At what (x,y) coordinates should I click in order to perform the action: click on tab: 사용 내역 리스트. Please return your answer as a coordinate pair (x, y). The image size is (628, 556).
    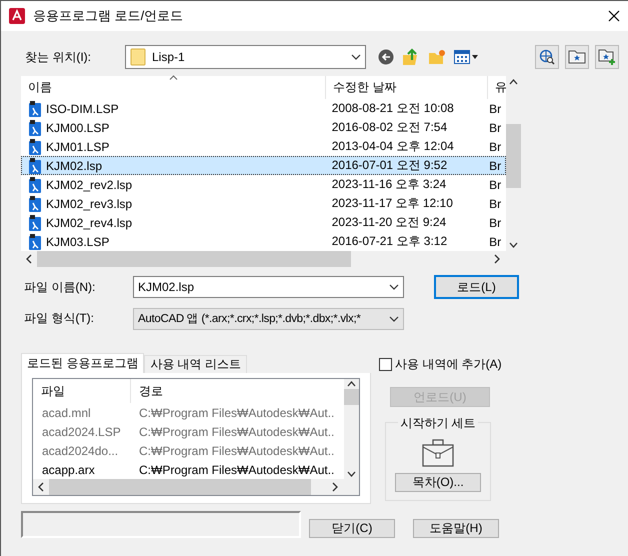
    Looking at the image, I should click on (196, 364).